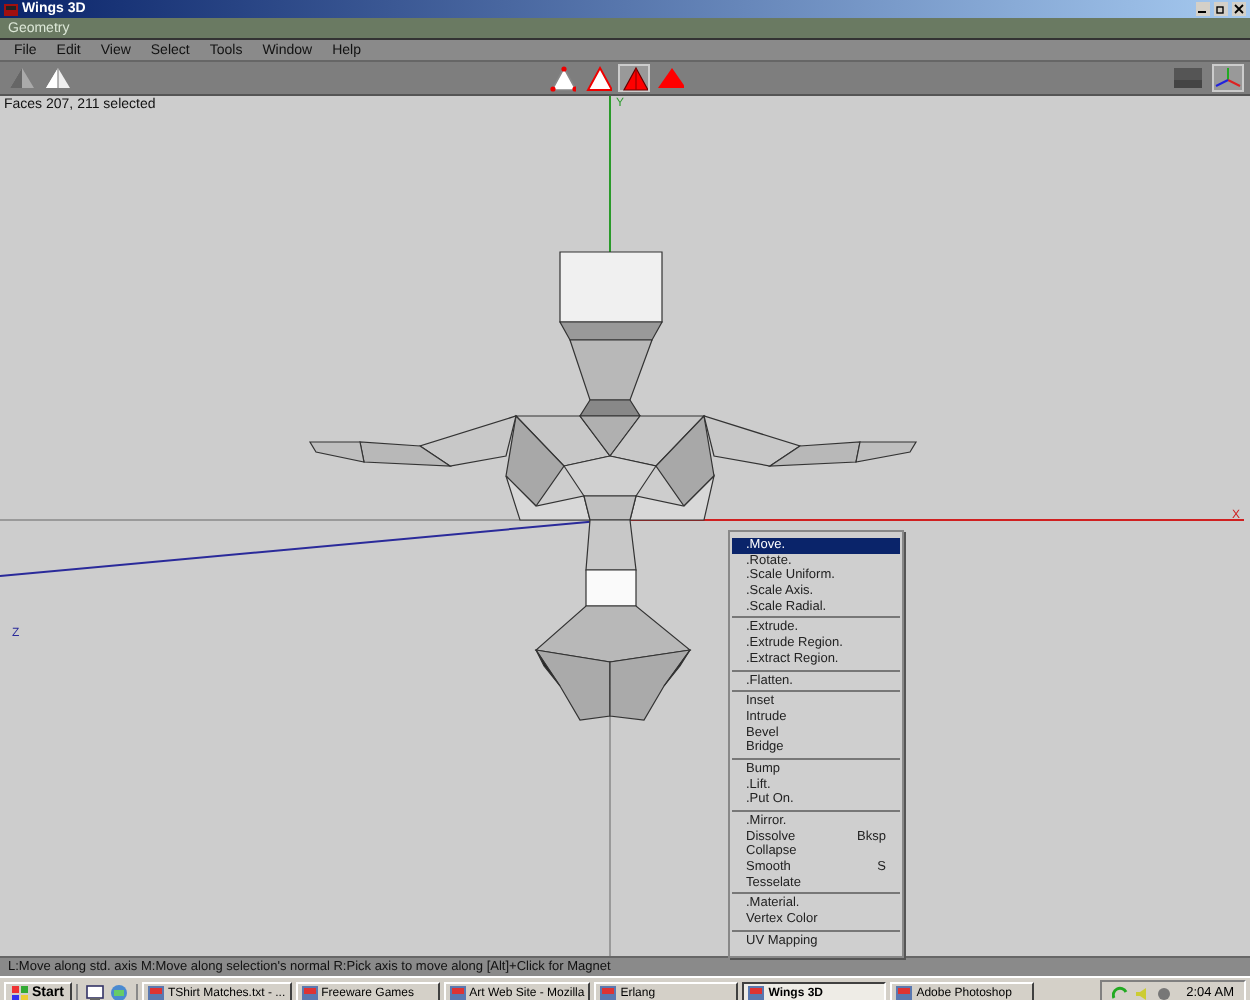 Image resolution: width=1250 pixels, height=1000 pixels. What do you see at coordinates (1221, 9) in the screenshot?
I see `restore-button` at bounding box center [1221, 9].